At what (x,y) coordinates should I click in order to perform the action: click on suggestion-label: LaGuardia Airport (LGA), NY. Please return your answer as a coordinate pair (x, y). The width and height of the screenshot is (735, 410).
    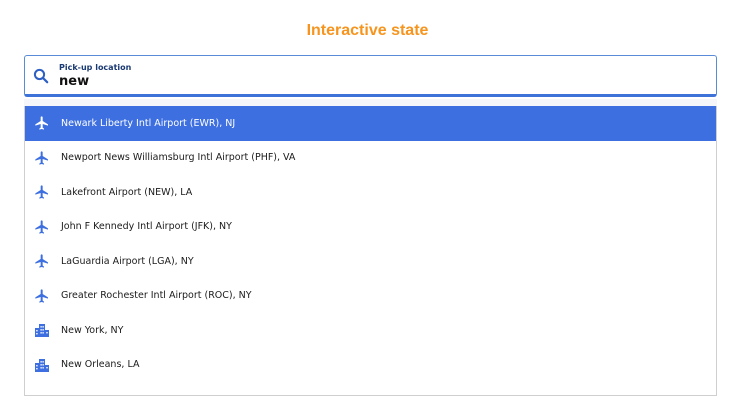
    Looking at the image, I should click on (127, 261).